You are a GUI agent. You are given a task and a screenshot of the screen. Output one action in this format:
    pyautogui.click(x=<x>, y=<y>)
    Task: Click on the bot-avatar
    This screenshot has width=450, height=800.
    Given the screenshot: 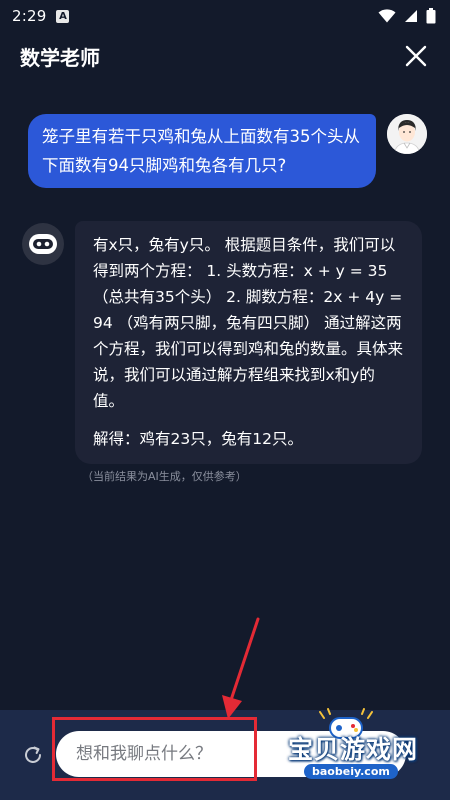 What is the action you would take?
    pyautogui.click(x=43, y=244)
    